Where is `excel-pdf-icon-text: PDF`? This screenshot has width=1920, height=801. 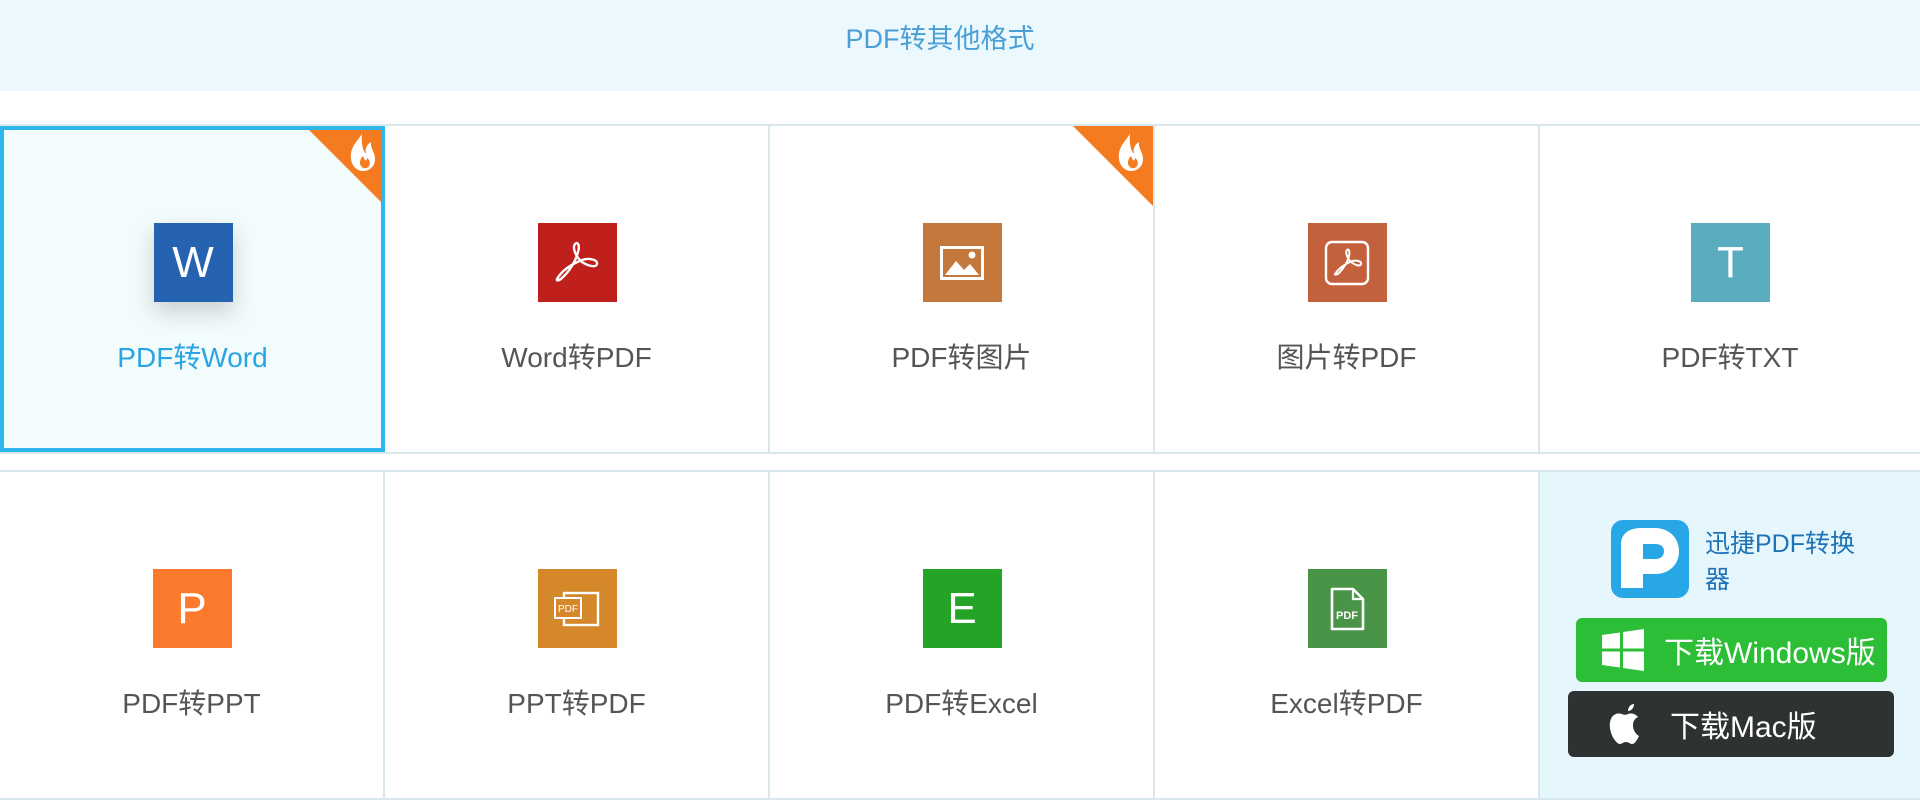
excel-pdf-icon-text: PDF is located at coordinates (1347, 616).